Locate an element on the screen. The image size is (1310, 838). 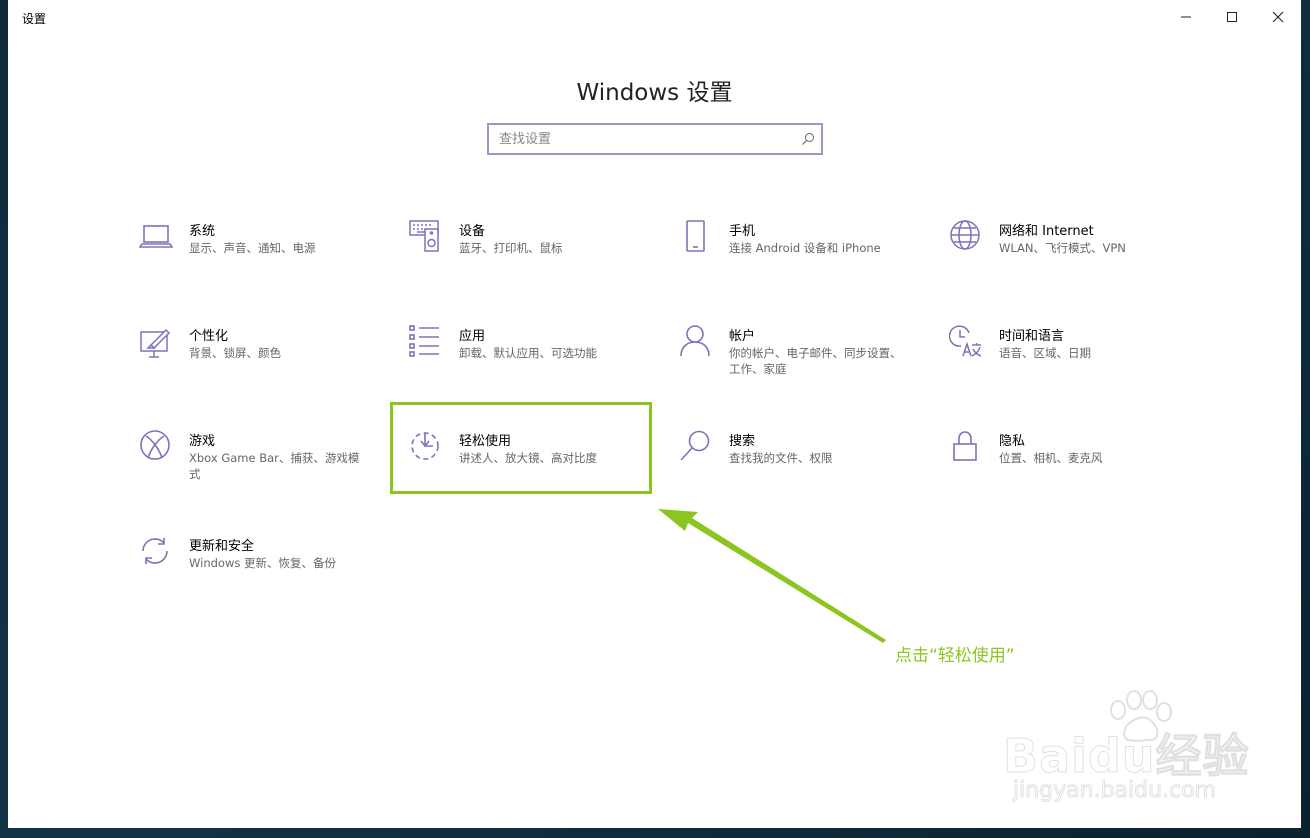
watermark-logo: Baidu经验 is located at coordinates (1126, 756).